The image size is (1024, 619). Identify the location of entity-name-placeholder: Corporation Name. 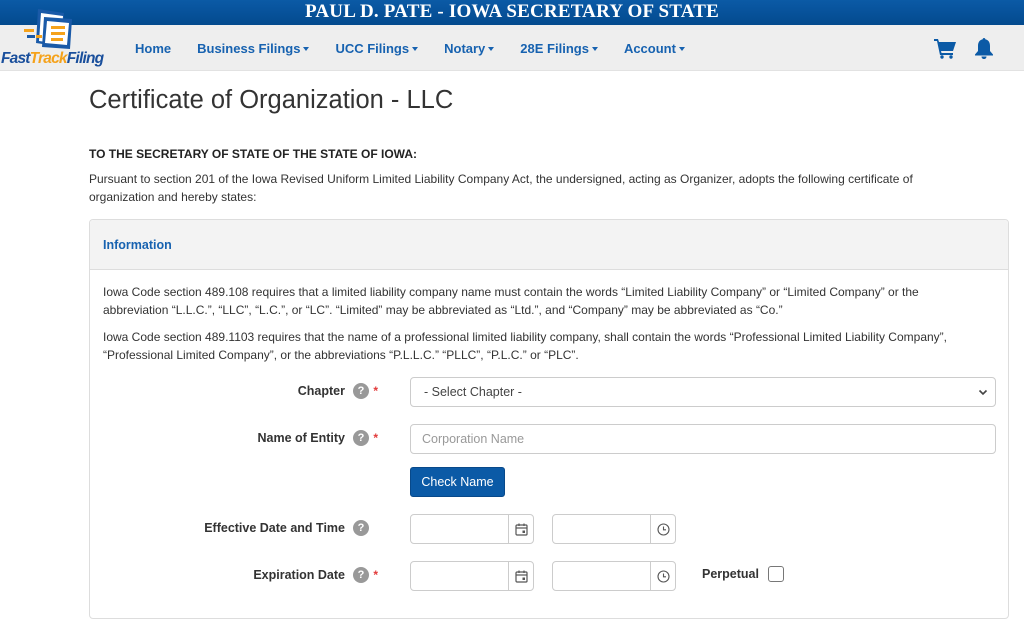
(473, 439).